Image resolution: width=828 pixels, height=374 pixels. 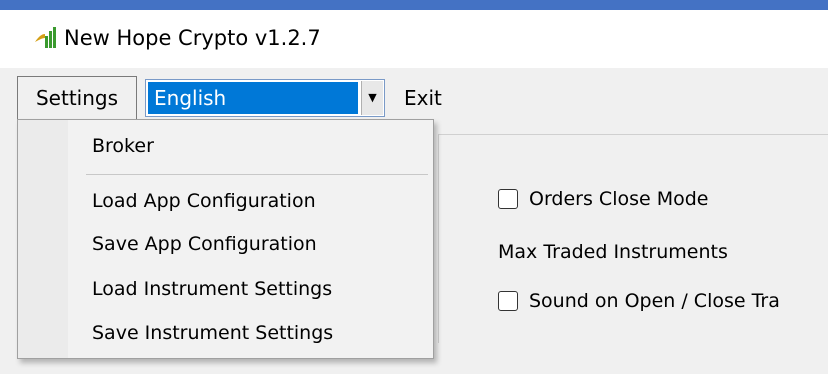 I want to click on window-accent-bar, so click(x=414, y=5).